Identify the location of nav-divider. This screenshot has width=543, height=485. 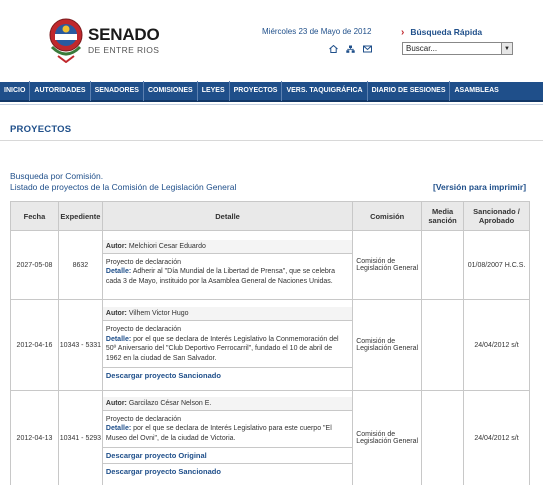
(271, 104).